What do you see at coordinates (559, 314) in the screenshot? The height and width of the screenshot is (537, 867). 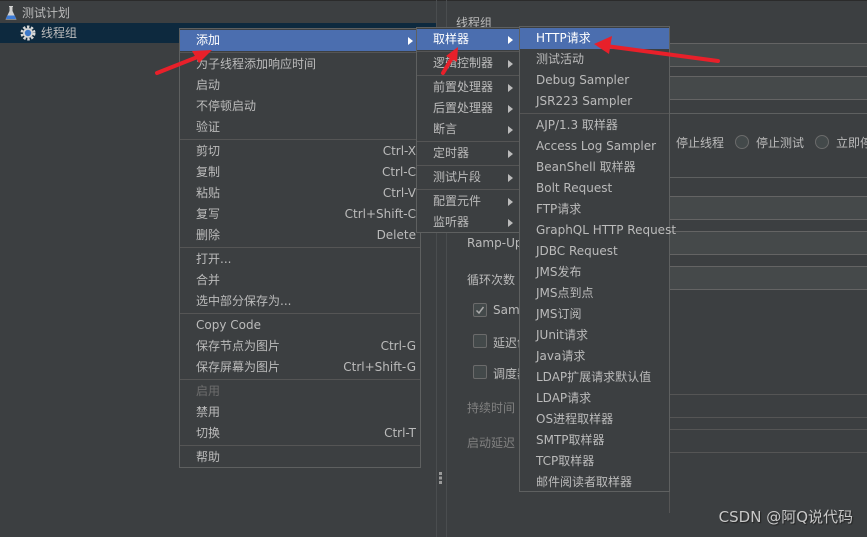 I see `menu-item-label: JMS订阅` at bounding box center [559, 314].